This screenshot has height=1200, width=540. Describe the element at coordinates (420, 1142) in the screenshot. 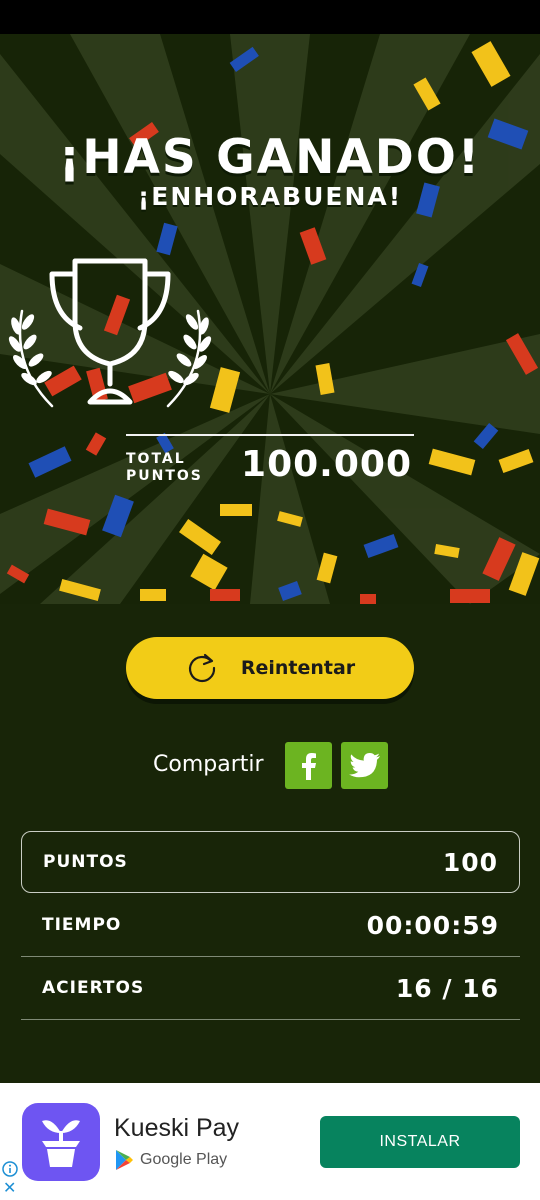

I see `install-button: INSTALAR` at that location.